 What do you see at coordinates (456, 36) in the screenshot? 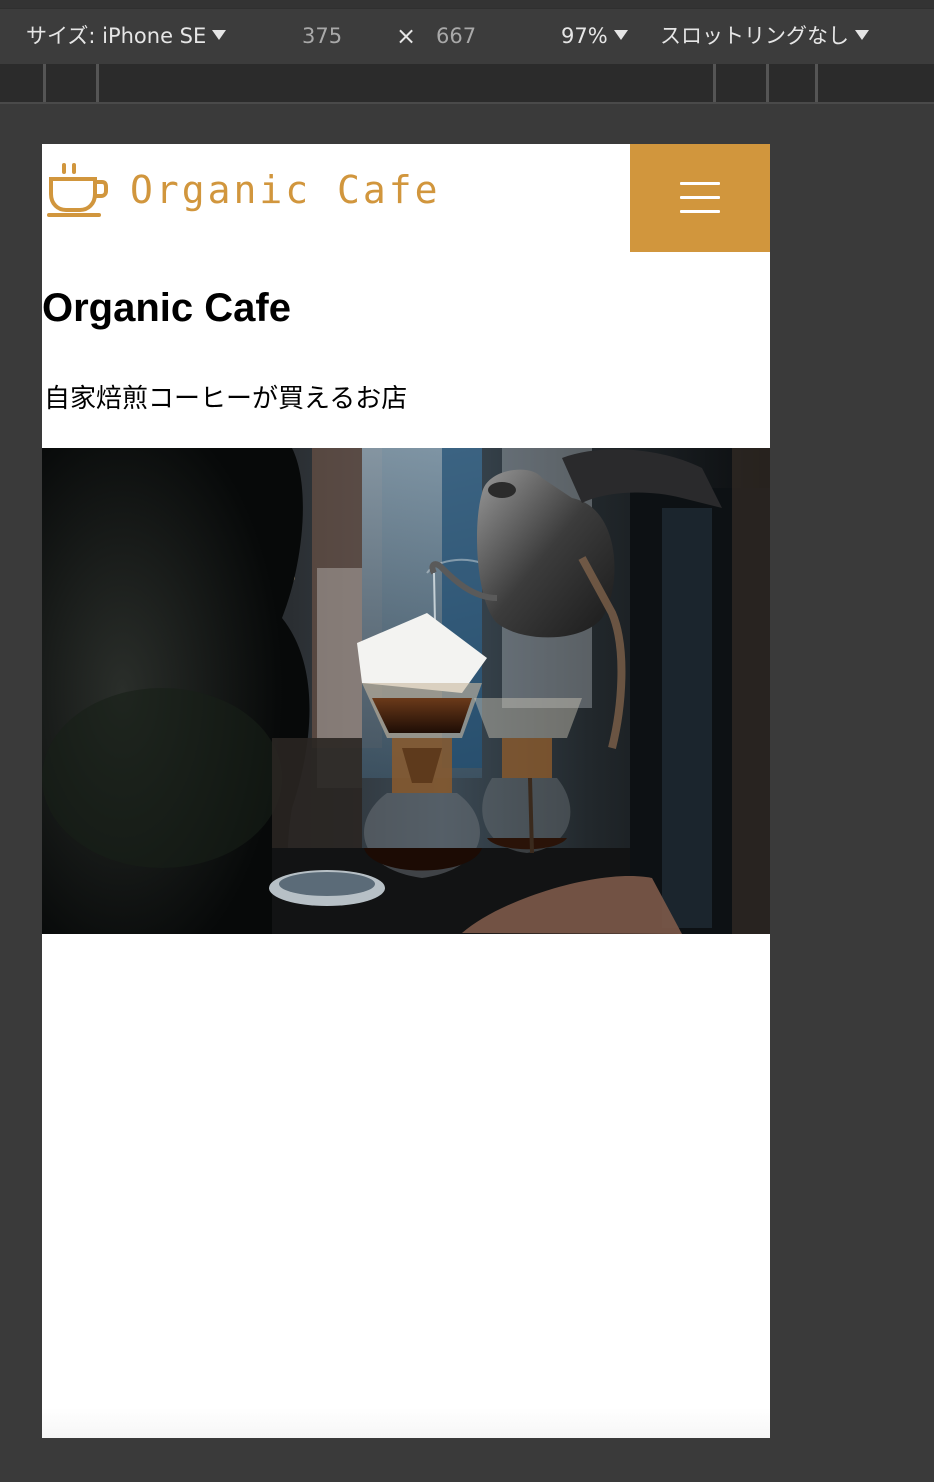
I see `viewport-height-input: 667` at bounding box center [456, 36].